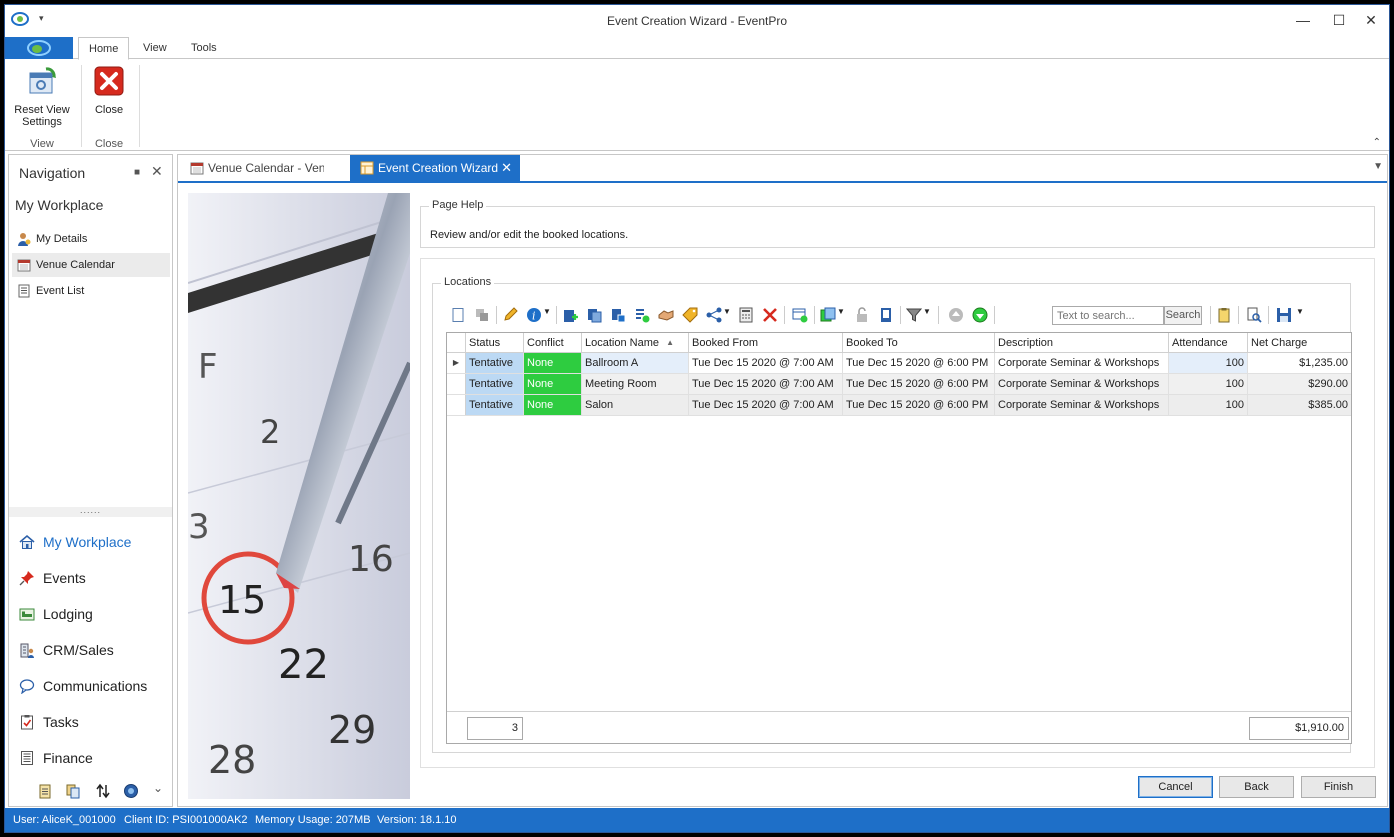 Image resolution: width=1394 pixels, height=837 pixels. What do you see at coordinates (553, 343) in the screenshot?
I see `column-header-conflict: Conflict` at bounding box center [553, 343].